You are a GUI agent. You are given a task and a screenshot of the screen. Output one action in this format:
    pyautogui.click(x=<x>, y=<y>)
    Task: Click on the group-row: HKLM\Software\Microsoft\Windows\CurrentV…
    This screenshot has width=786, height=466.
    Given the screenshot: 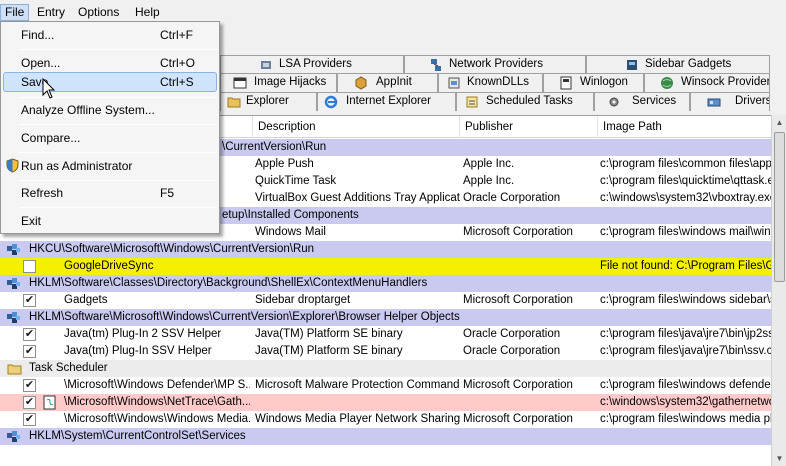 What is the action you would take?
    pyautogui.click(x=385, y=317)
    